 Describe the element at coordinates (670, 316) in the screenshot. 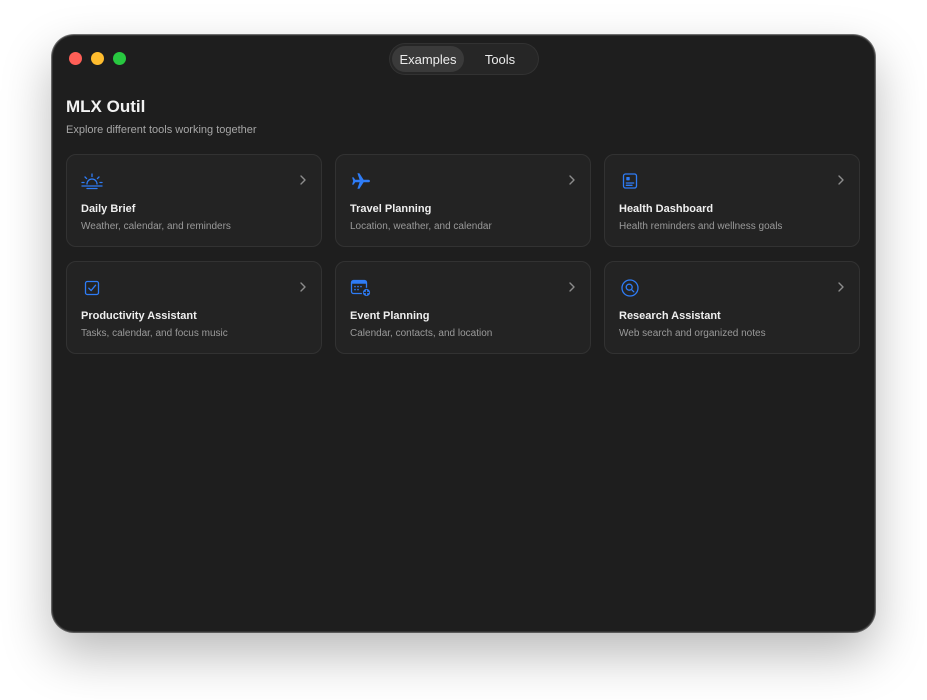

I see `card-title: Research Assistant` at that location.